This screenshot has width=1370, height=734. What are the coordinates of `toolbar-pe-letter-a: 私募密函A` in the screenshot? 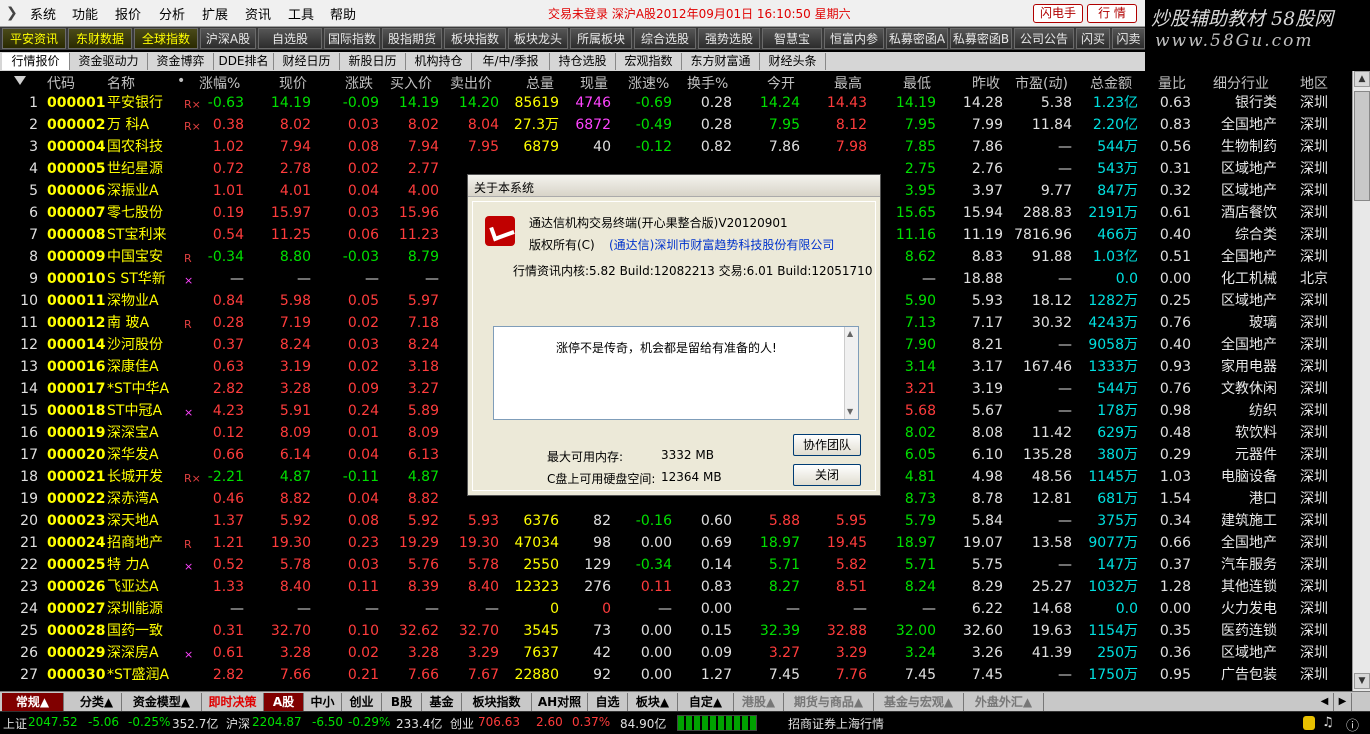 It's located at (917, 38).